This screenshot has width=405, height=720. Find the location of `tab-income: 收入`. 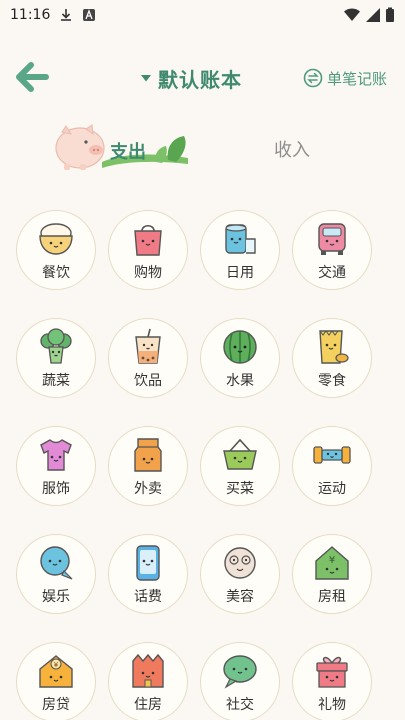

tab-income: 收入 is located at coordinates (292, 150).